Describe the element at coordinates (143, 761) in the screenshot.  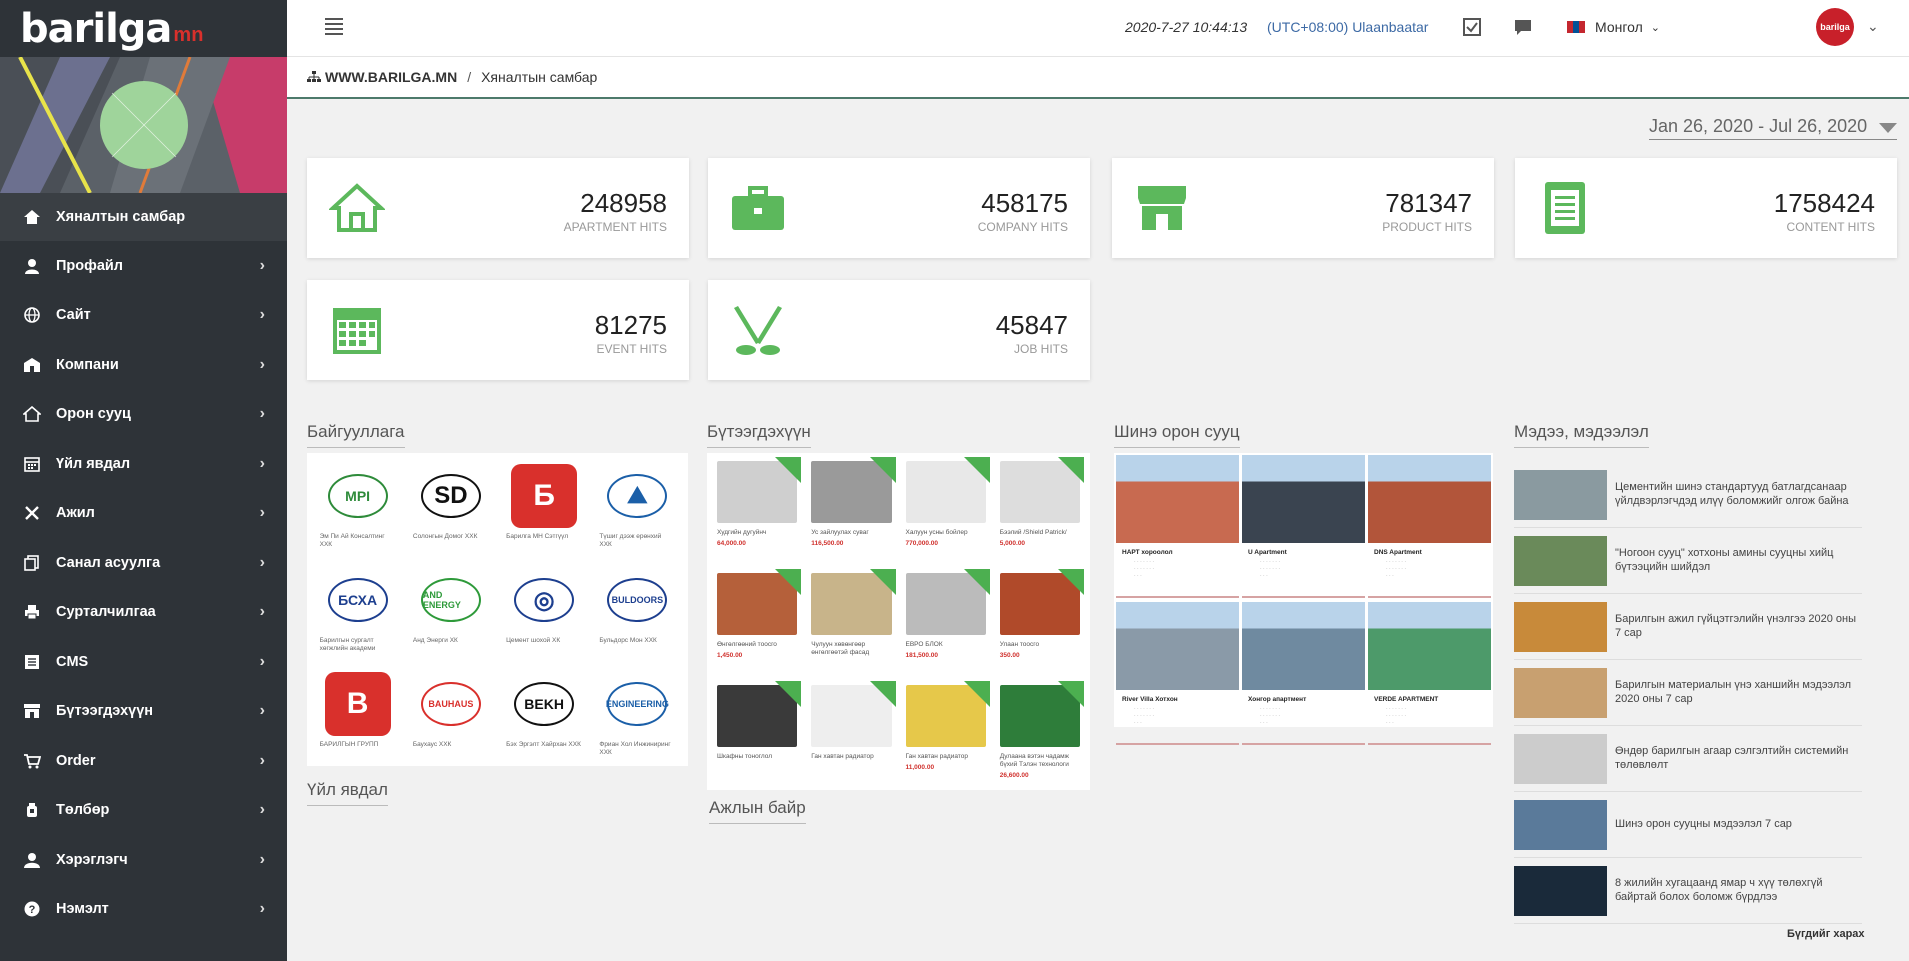
I see `sidebar-item: Order ›` at that location.